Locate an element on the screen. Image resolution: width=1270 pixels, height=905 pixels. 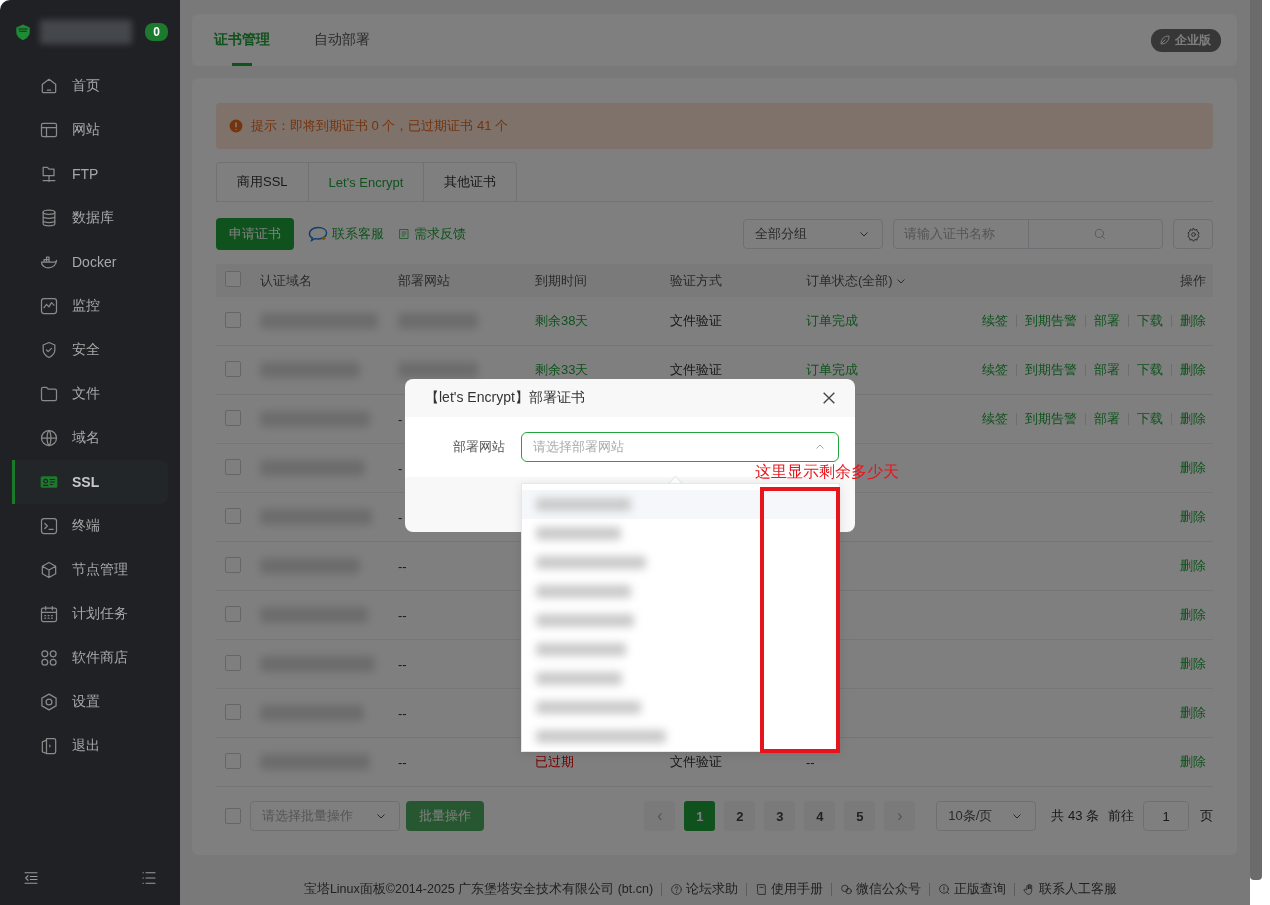
column-header: 部署网站 is located at coordinates (424, 280).